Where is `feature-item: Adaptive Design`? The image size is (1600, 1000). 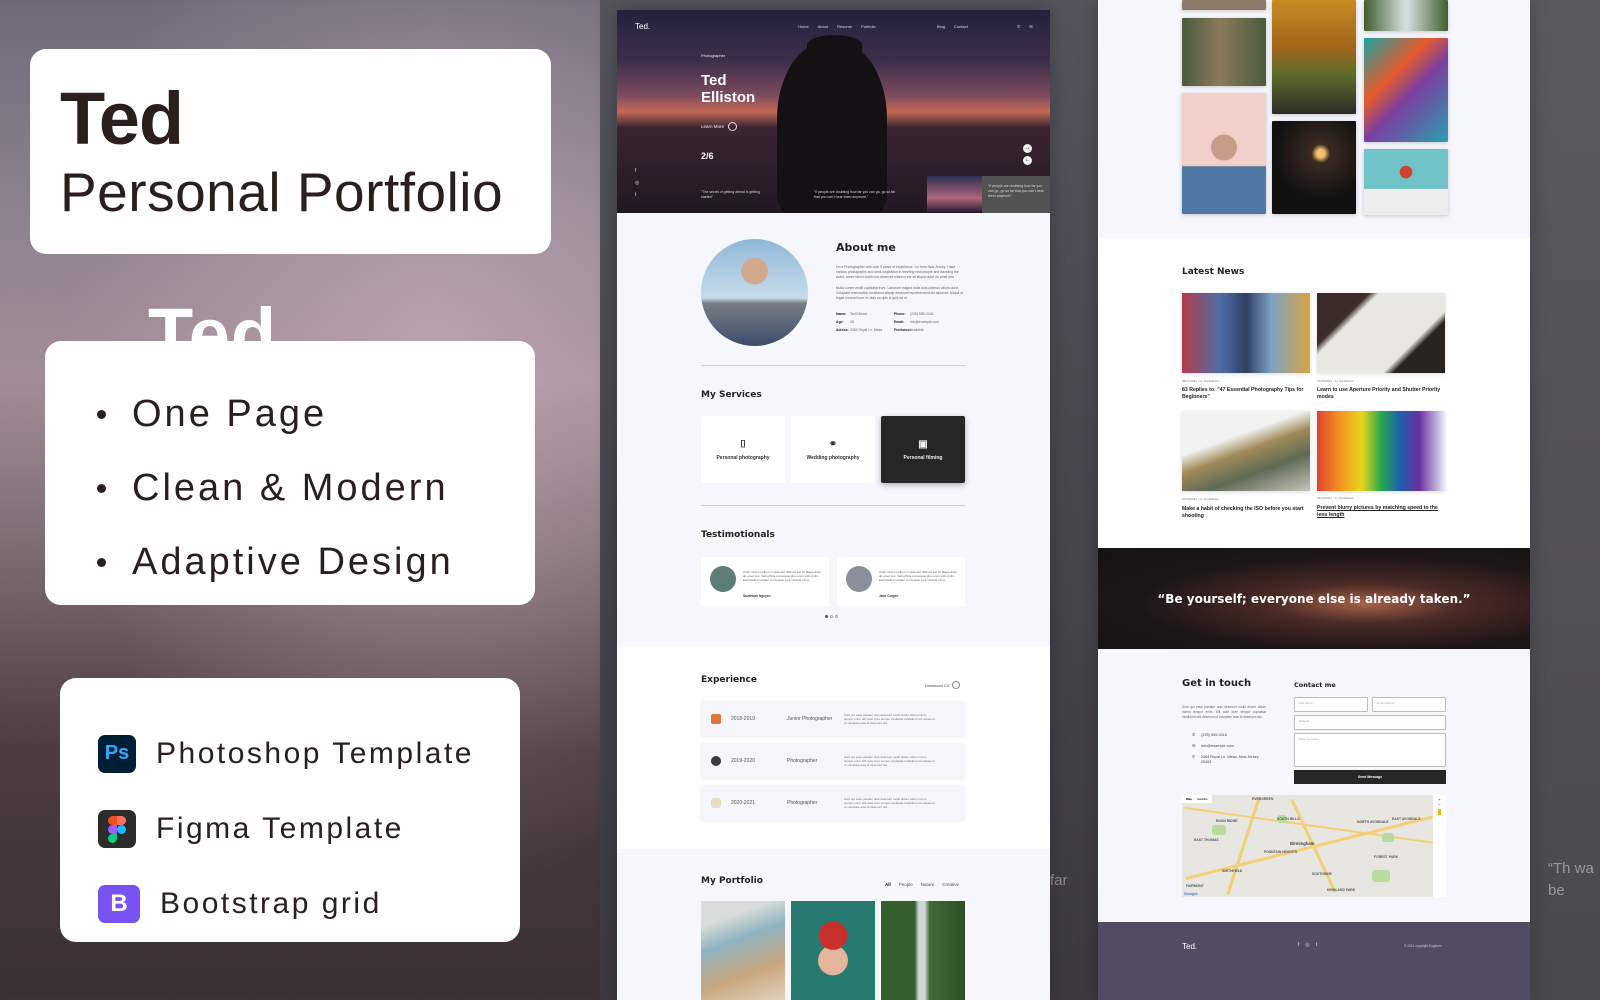 feature-item: Adaptive Design is located at coordinates (316, 562).